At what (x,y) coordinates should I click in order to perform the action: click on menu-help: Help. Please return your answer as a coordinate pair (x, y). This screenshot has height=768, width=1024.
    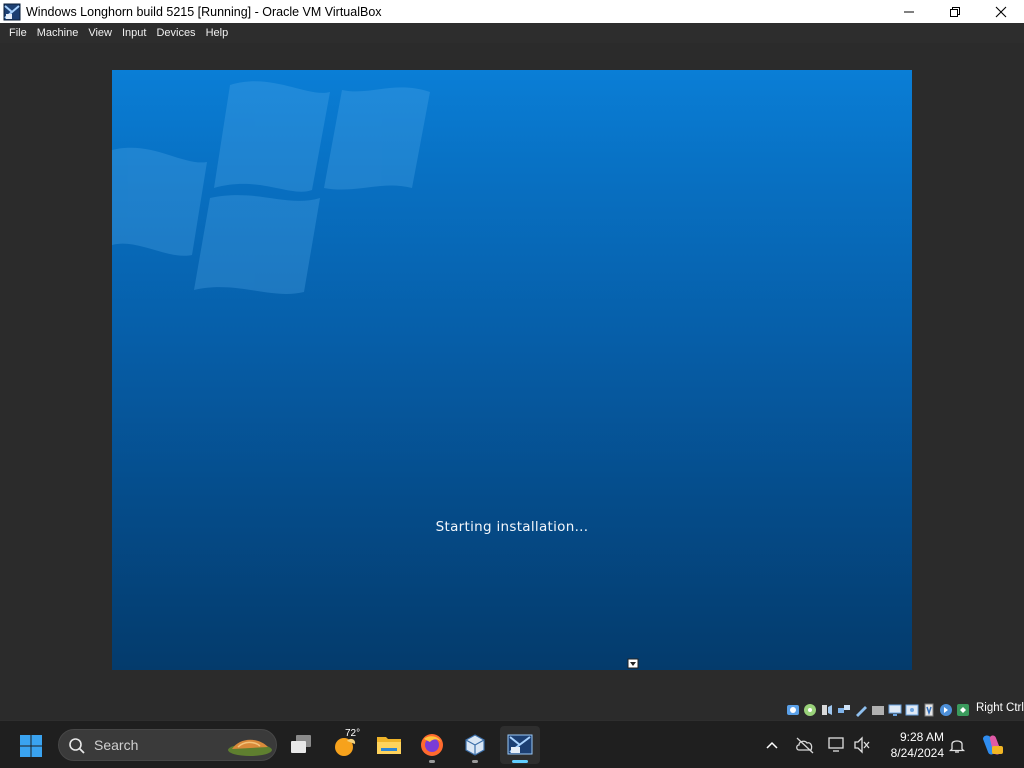
    Looking at the image, I should click on (217, 33).